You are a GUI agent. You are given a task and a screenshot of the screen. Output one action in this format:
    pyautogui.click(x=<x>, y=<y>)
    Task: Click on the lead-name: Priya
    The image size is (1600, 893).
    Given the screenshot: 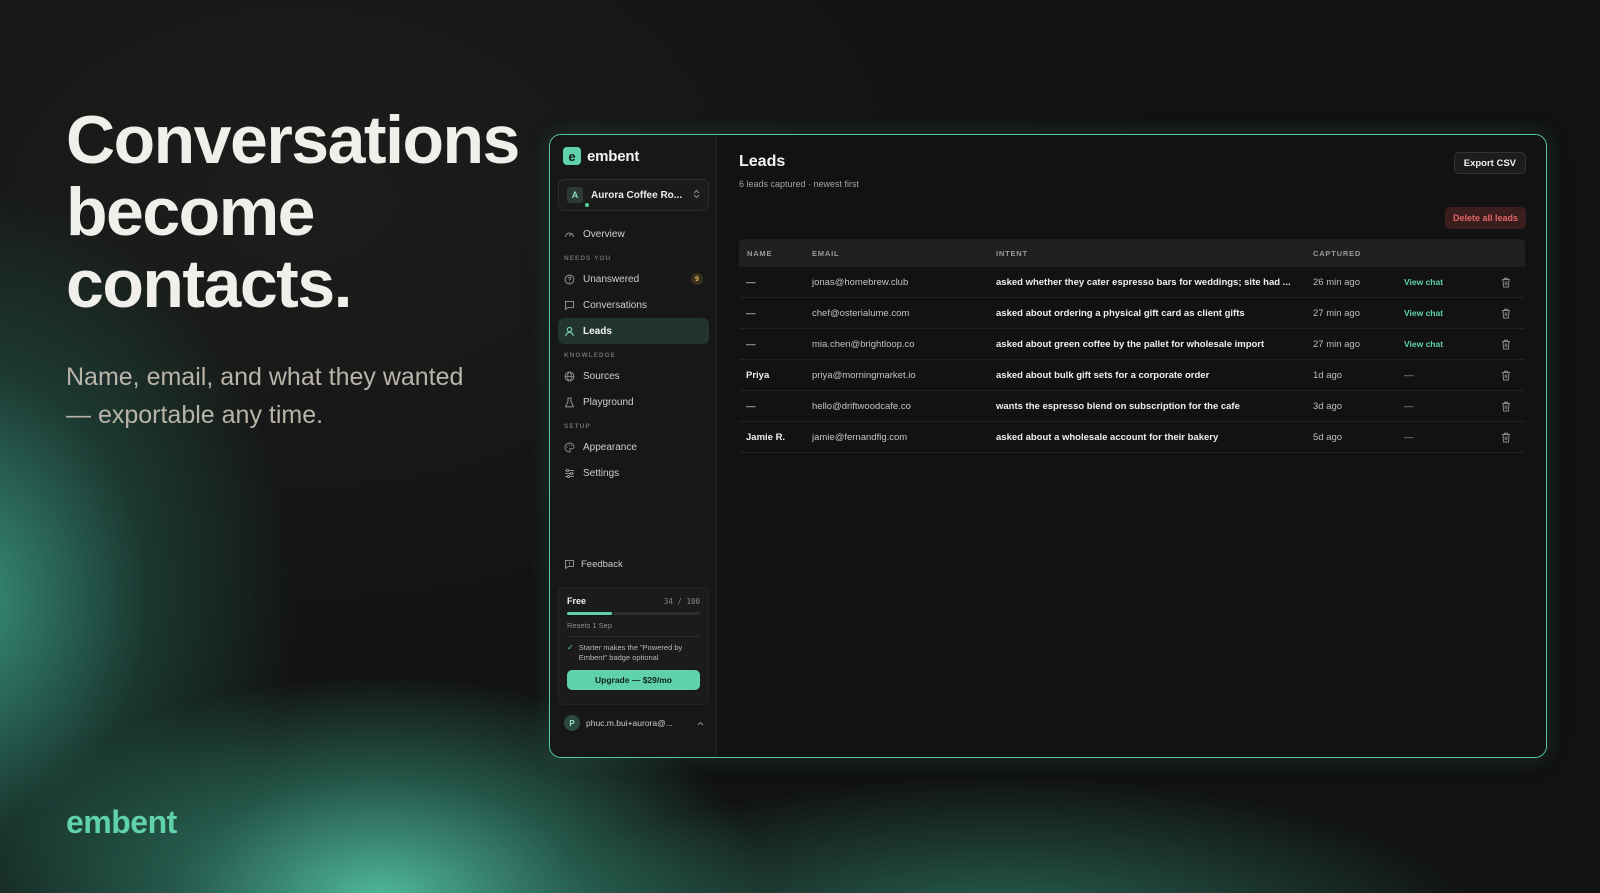 What is the action you would take?
    pyautogui.click(x=758, y=375)
    